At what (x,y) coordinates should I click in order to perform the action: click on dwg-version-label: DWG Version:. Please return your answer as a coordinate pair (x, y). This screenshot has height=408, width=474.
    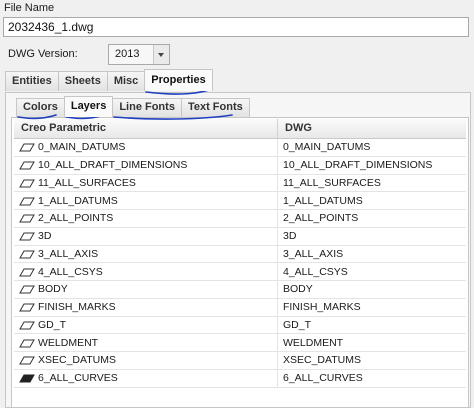
    Looking at the image, I should click on (43, 54).